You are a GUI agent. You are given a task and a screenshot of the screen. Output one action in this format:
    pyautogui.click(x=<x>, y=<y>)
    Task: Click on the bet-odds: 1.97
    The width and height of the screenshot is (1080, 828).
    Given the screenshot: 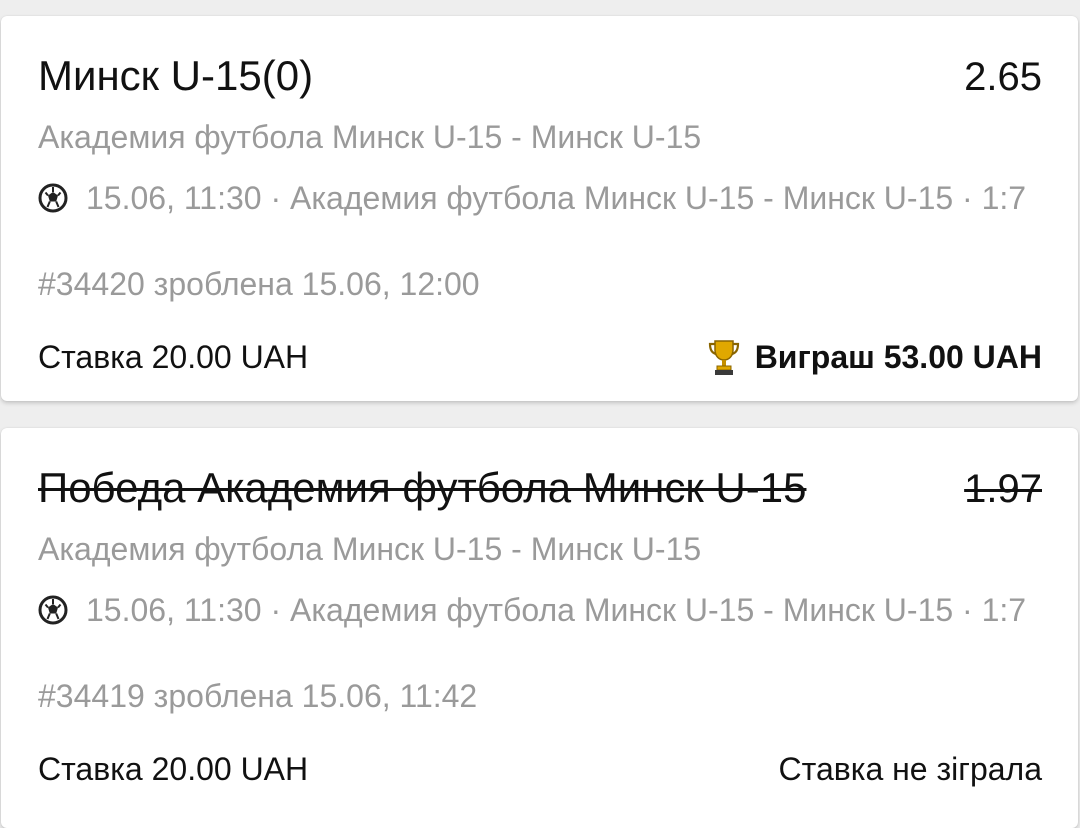 What is the action you would take?
    pyautogui.click(x=1003, y=489)
    